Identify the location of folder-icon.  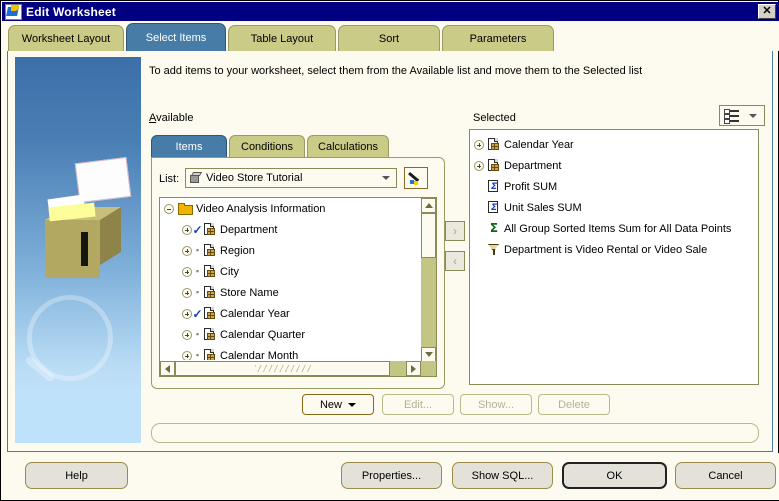
(185, 208).